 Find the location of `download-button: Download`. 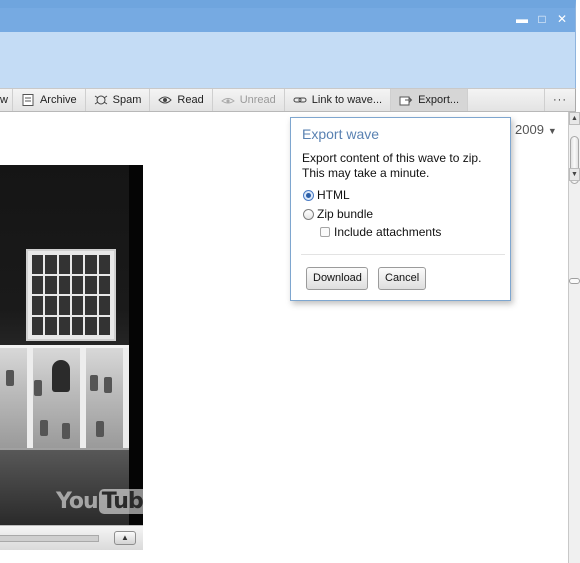

download-button: Download is located at coordinates (337, 278).